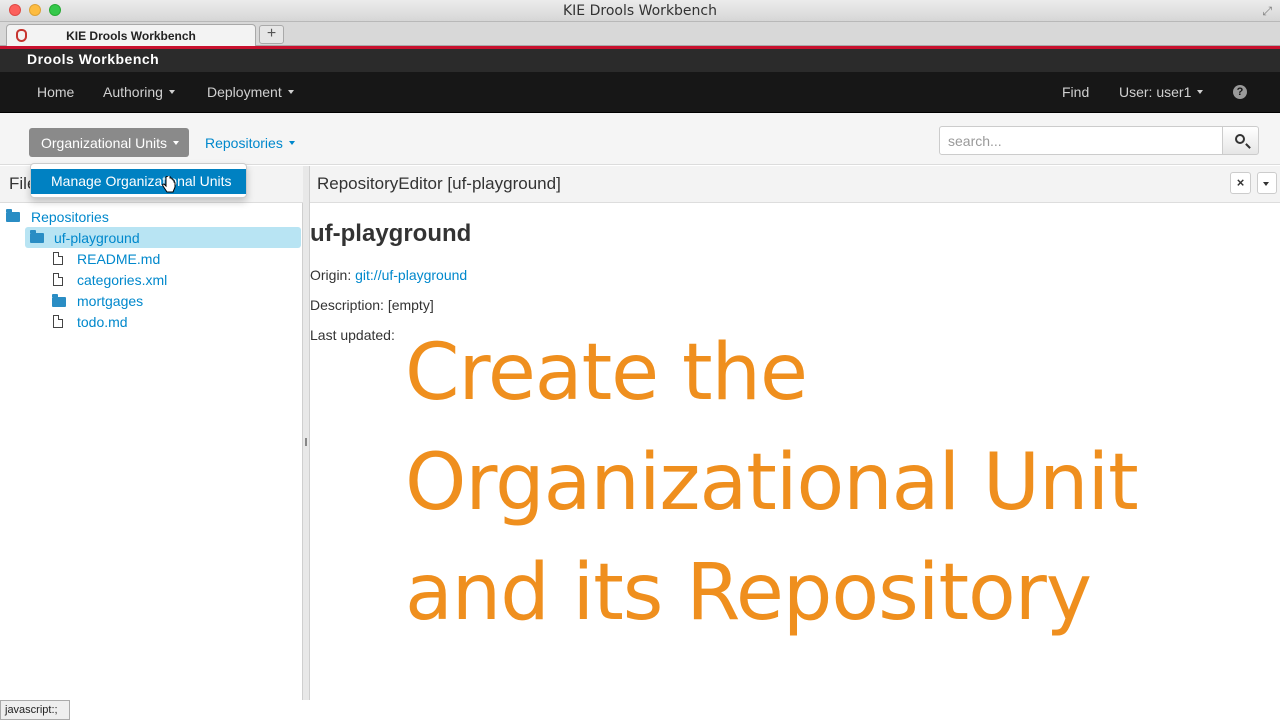 This screenshot has height=720, width=1280. I want to click on brand-bar: Drools Workbench, so click(640, 60).